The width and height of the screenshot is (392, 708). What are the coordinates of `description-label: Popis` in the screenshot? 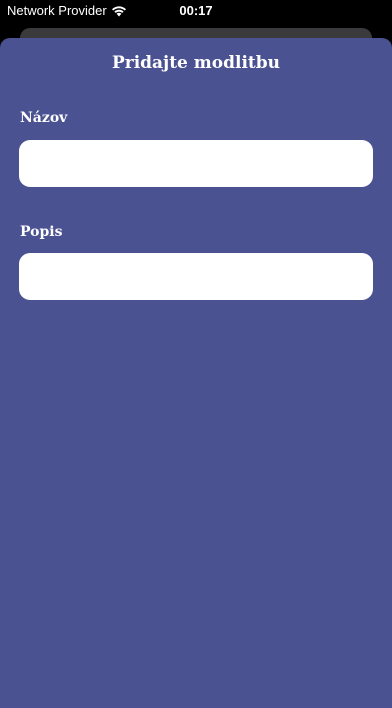 It's located at (41, 232).